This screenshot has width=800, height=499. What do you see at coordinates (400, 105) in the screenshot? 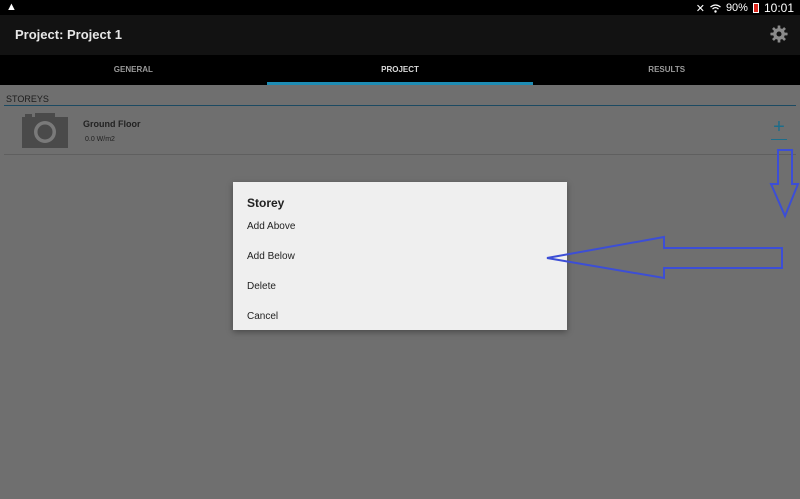
I see `section-divider` at bounding box center [400, 105].